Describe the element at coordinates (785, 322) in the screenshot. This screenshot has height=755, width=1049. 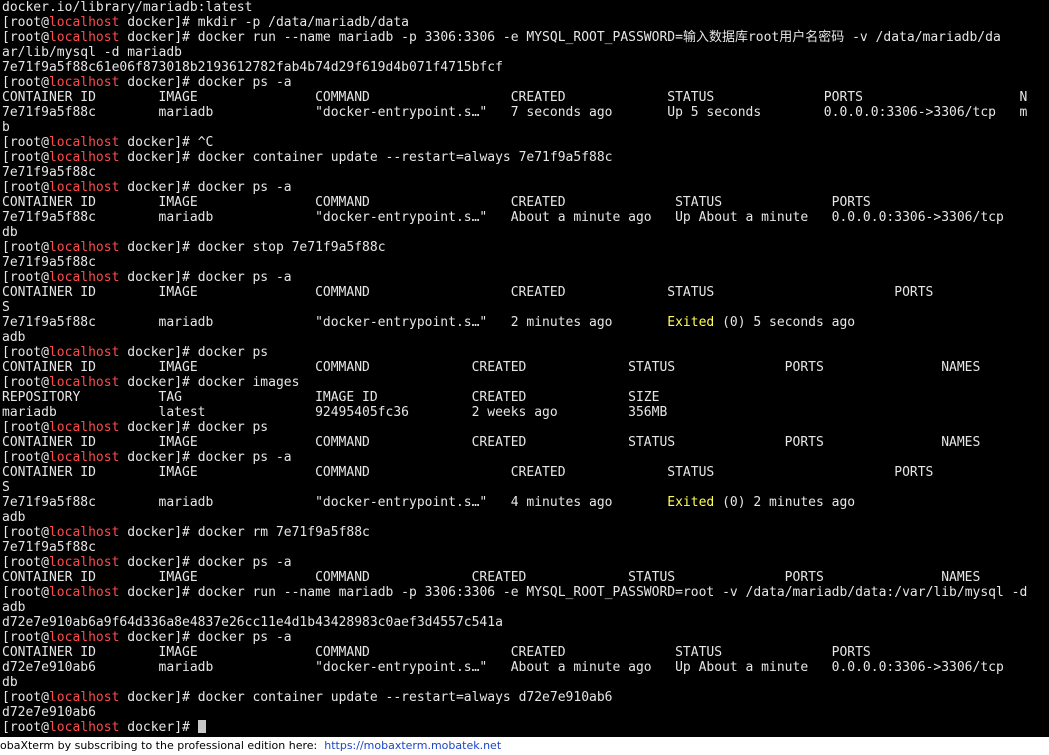
I see `terminal-text: (0) 5 seconds ago` at that location.